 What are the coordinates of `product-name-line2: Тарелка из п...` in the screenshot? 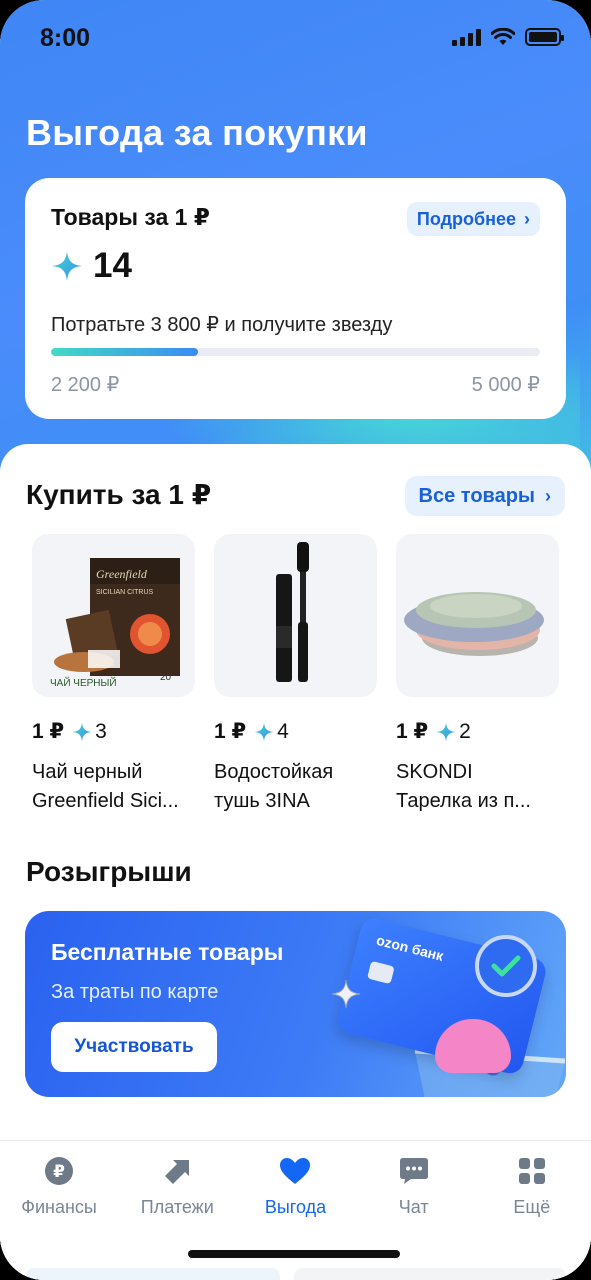 It's located at (463, 801).